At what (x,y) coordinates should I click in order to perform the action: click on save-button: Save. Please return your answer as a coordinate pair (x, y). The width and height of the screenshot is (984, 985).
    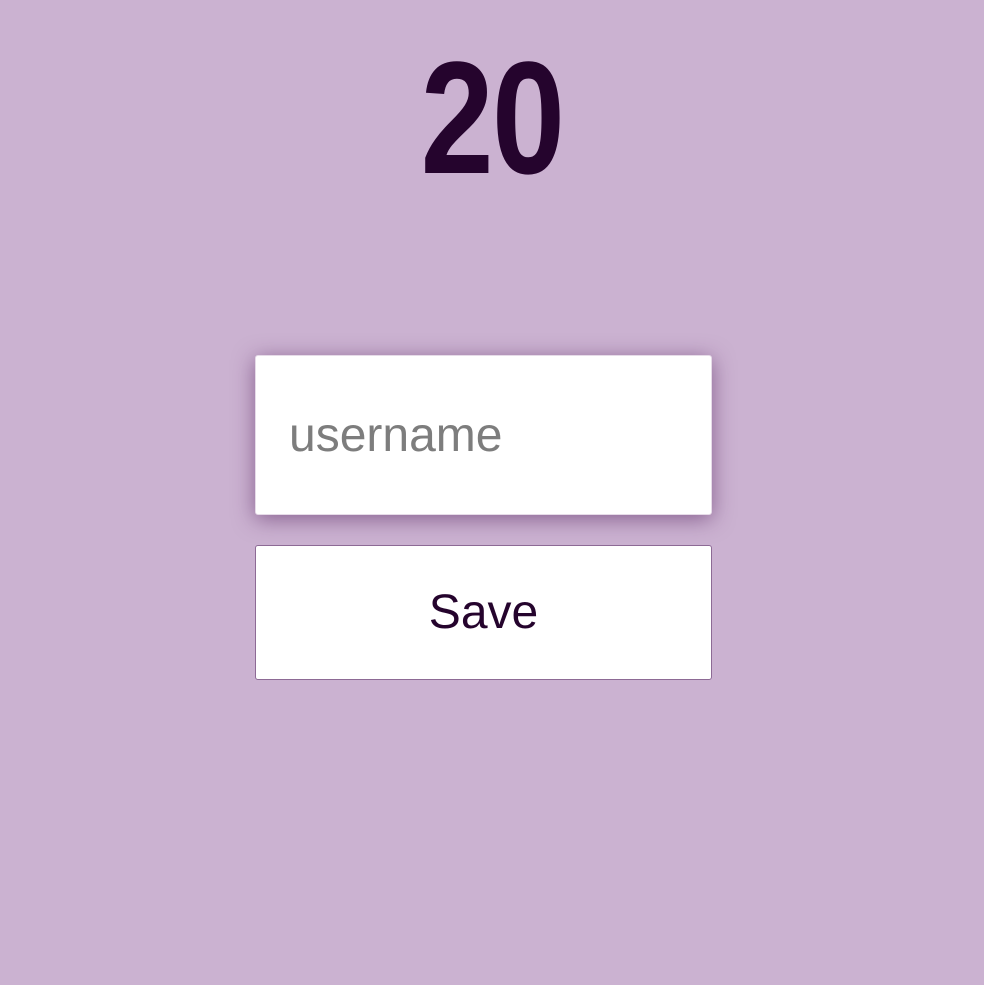
    Looking at the image, I should click on (483, 612).